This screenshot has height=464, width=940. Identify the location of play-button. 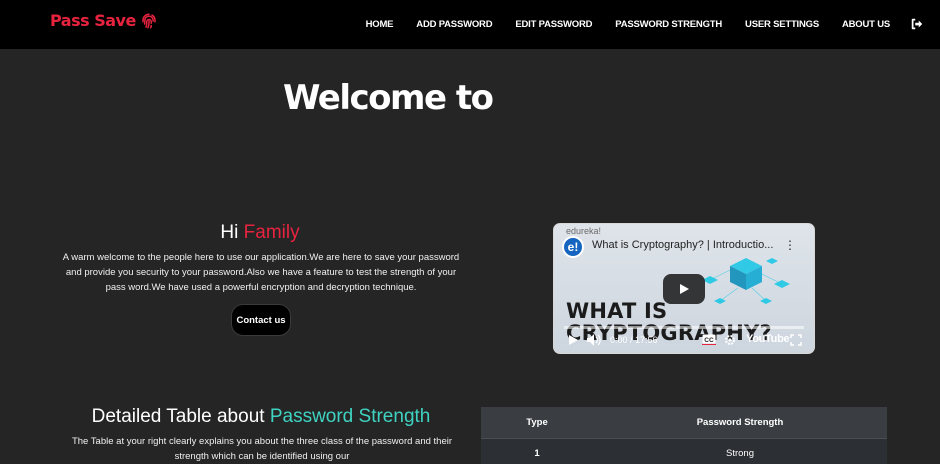
(684, 289).